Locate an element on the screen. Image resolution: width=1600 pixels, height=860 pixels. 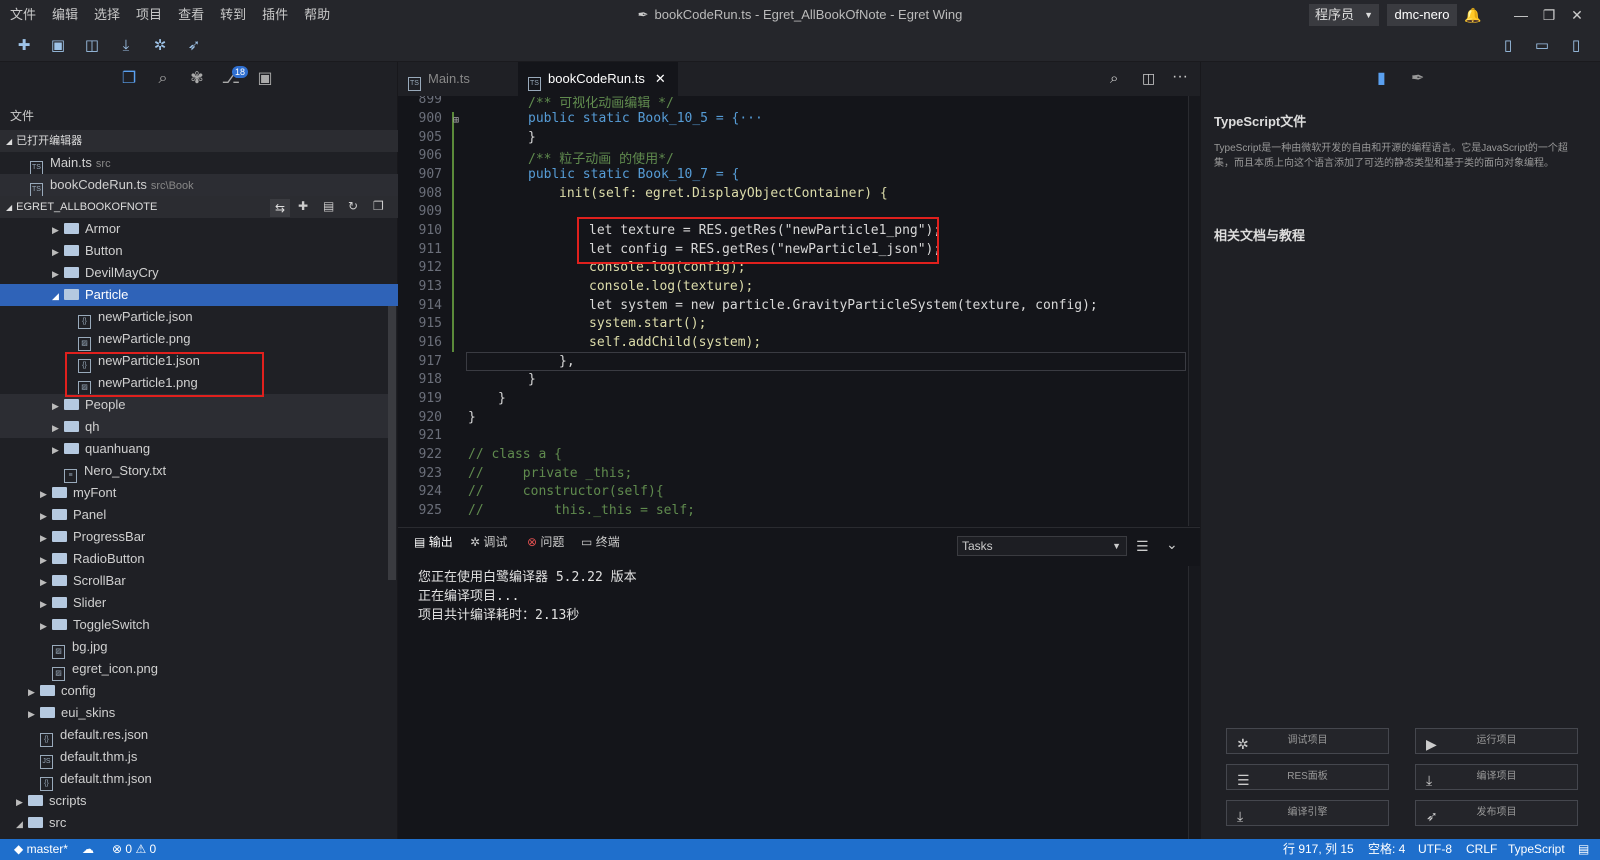
split-editor-icon: ◫ is located at coordinates (1148, 78).